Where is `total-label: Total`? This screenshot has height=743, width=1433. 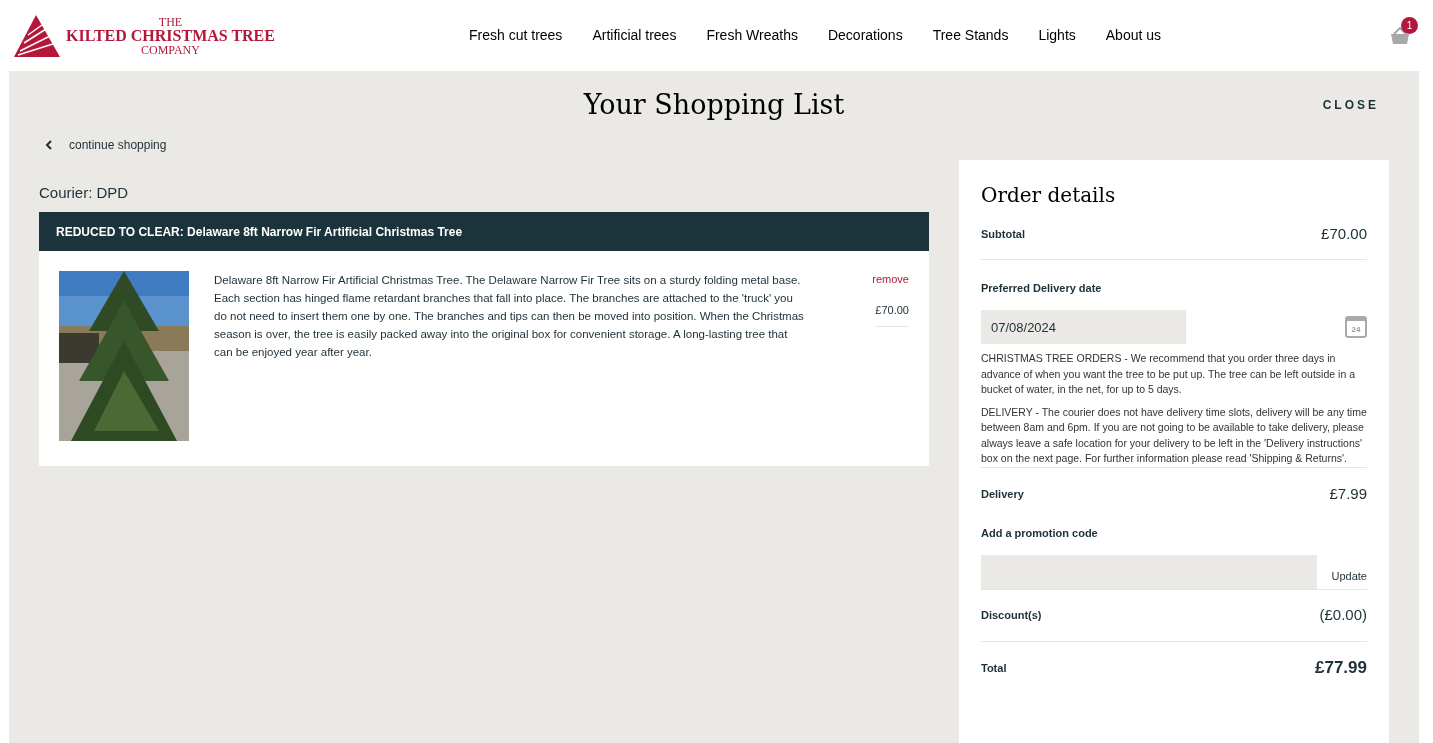
total-label: Total is located at coordinates (994, 668).